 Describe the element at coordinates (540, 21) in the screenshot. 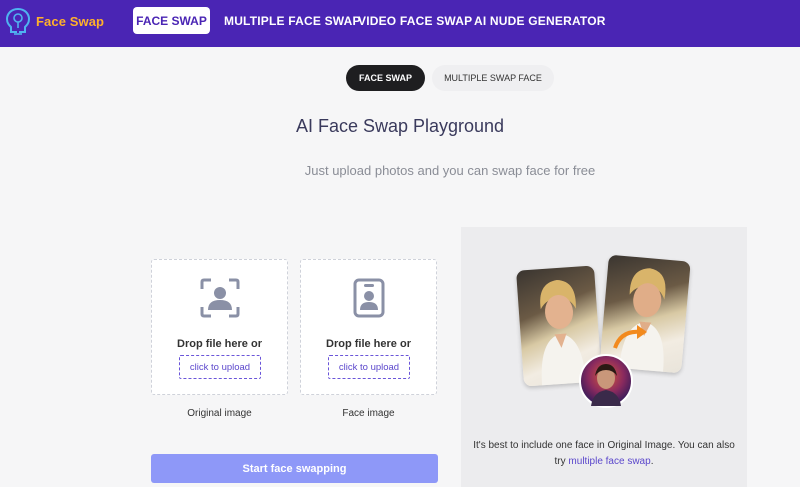

I see `nav-ai-nude-generator: AI NUDE GENERATOR` at that location.